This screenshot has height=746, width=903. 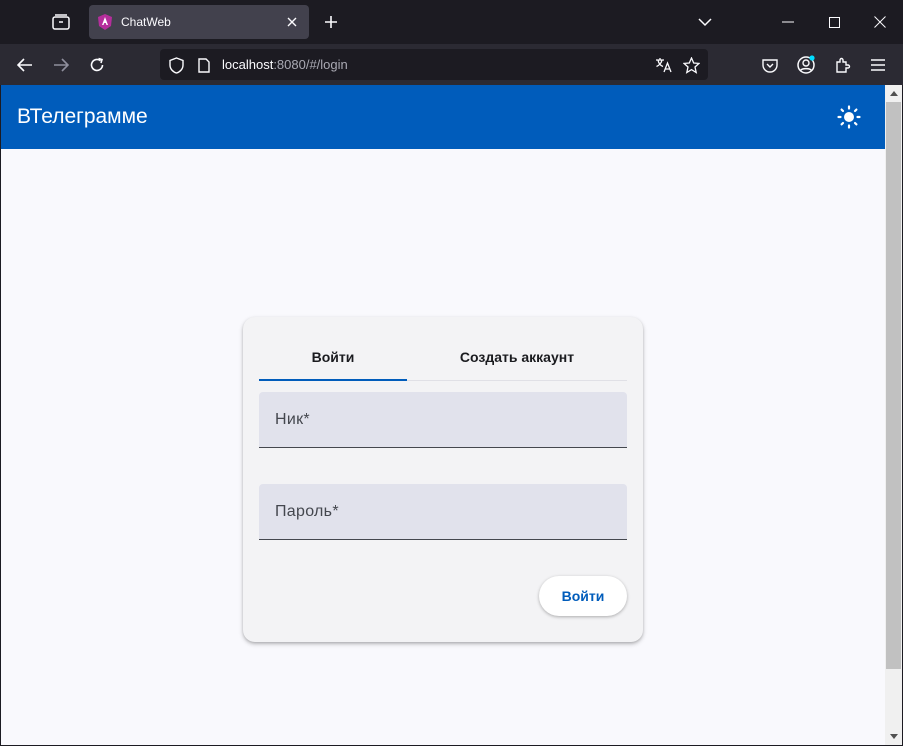 I want to click on password-field: Пароль*, so click(x=443, y=512).